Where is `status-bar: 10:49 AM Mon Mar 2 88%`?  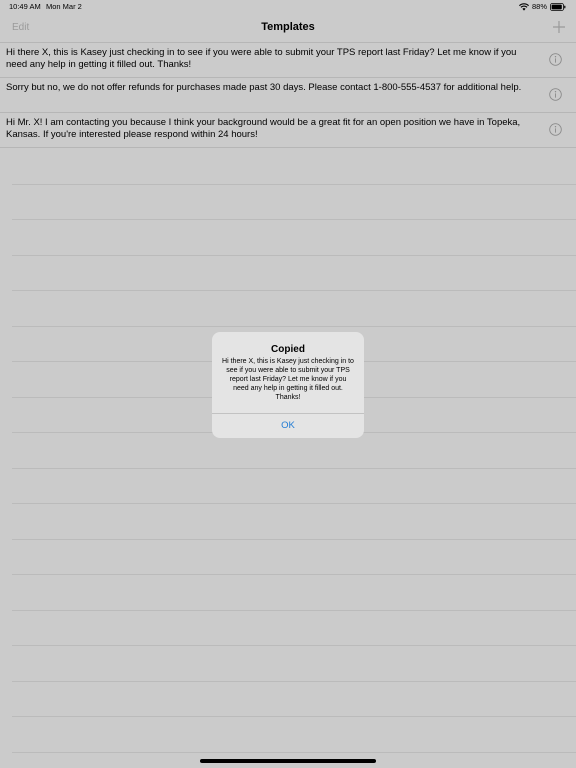 status-bar: 10:49 AM Mon Mar 2 88% is located at coordinates (288, 7).